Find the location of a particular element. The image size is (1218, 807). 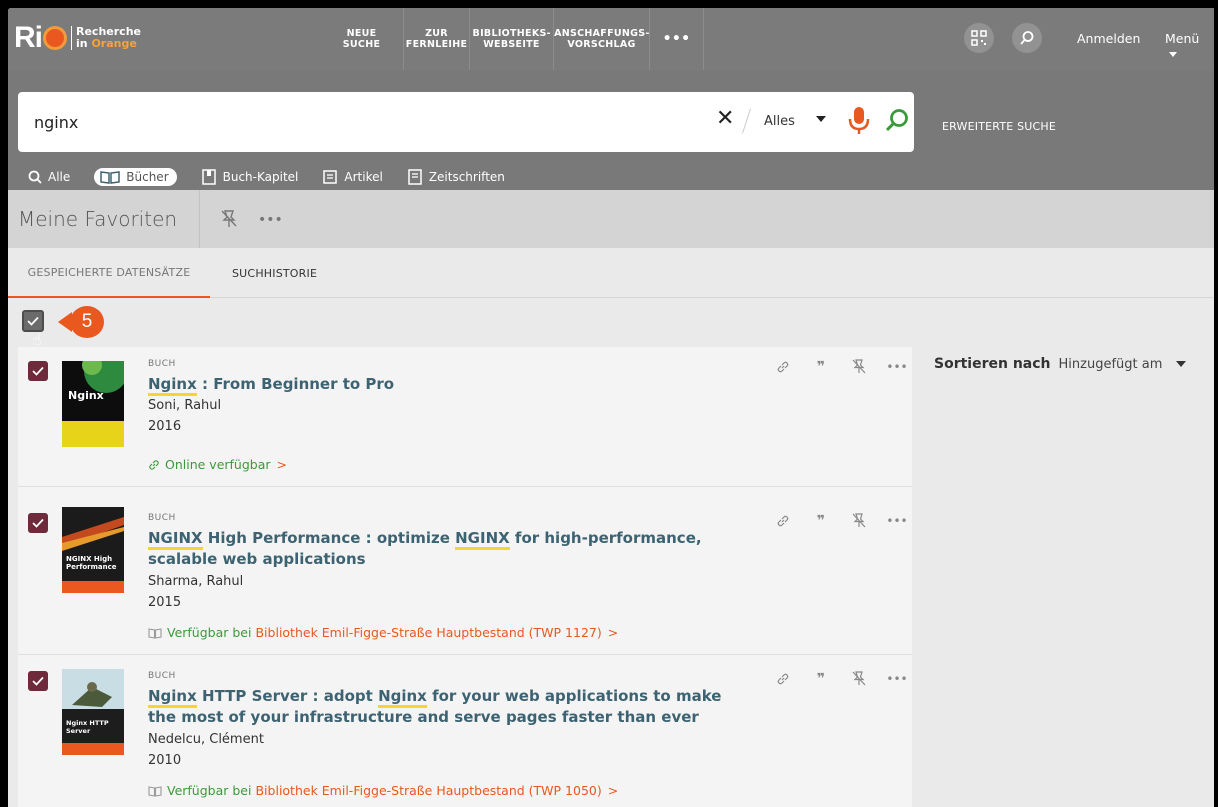

logo-tagline: Recherche in Orange is located at coordinates (106, 38).